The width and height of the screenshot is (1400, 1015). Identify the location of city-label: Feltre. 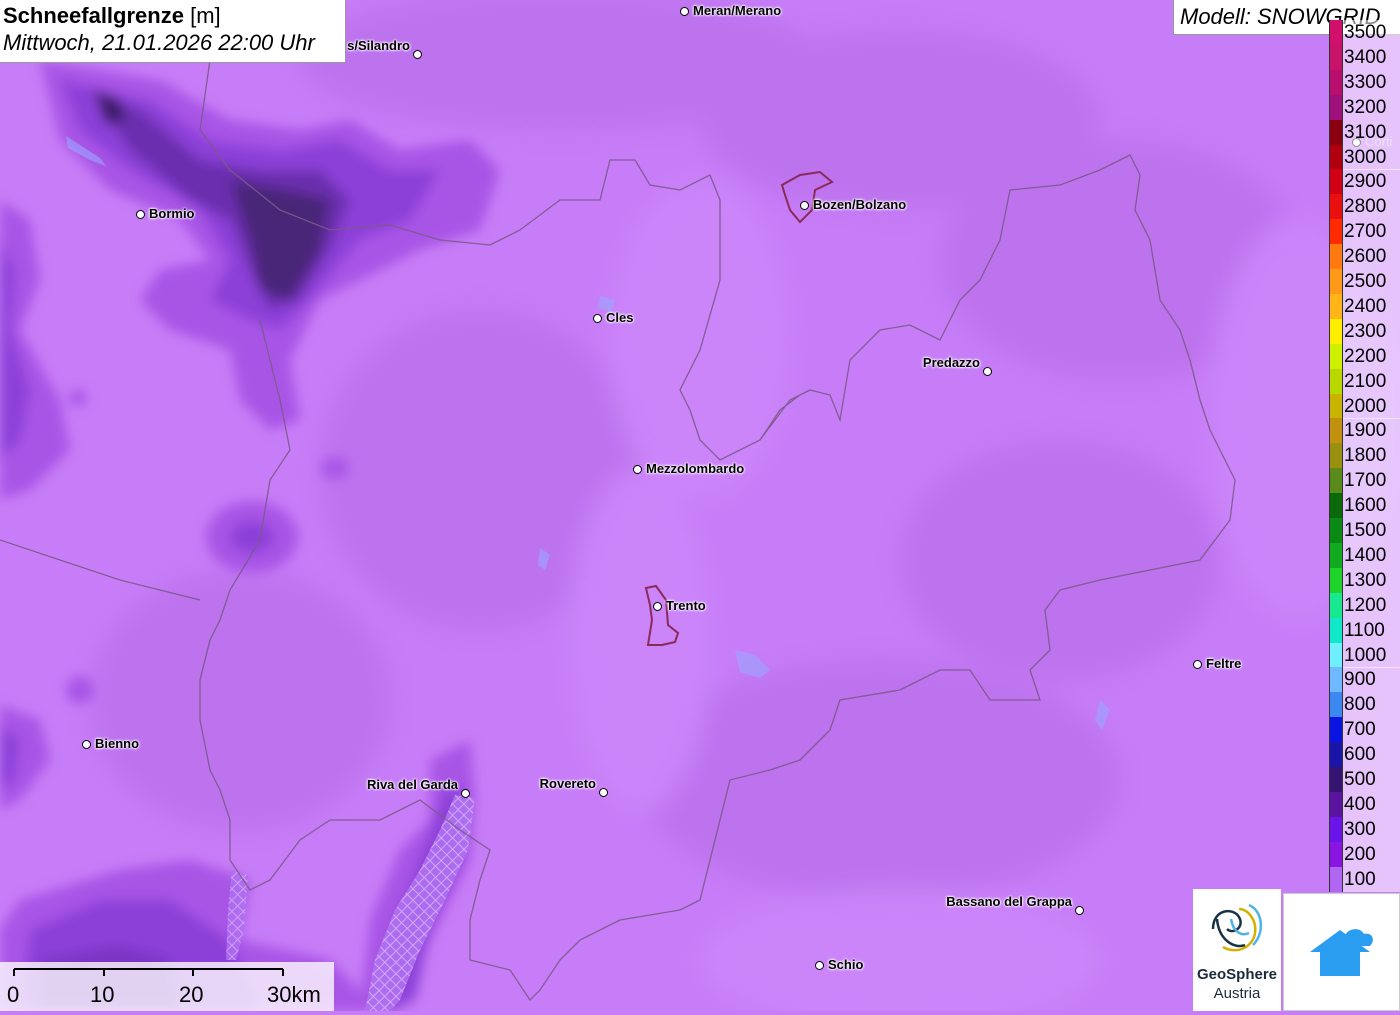
(1223, 663).